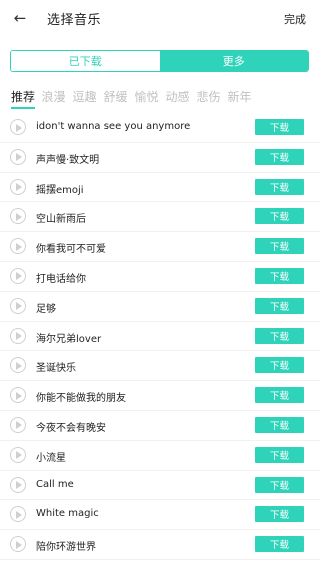  I want to click on list-item: 足够 下载, so click(160, 307).